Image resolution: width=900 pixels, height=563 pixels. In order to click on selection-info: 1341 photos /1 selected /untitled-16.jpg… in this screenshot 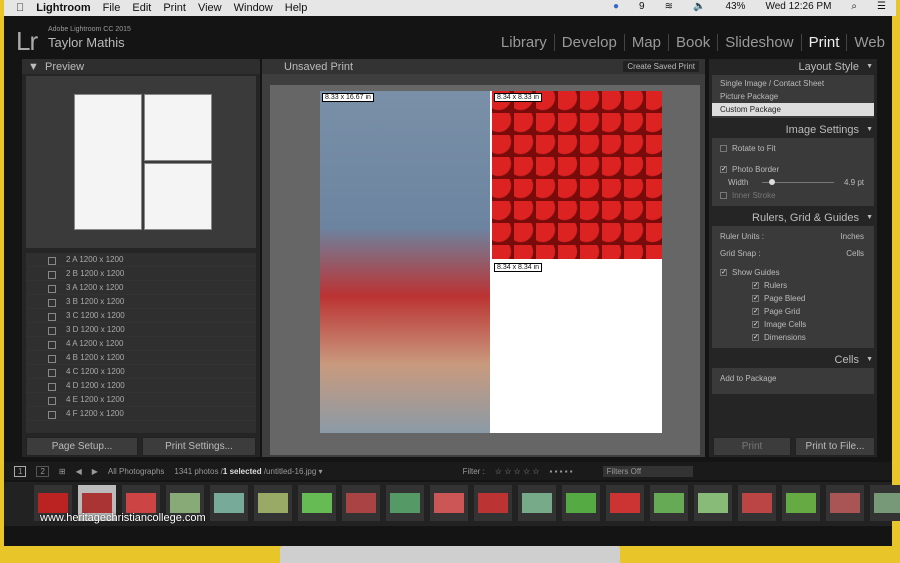, I will do `click(248, 471)`.